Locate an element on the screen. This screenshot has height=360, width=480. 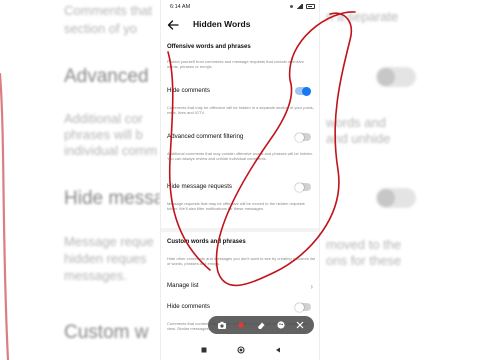
section-title-custom: Custom words and phrases is located at coordinates (206, 242).